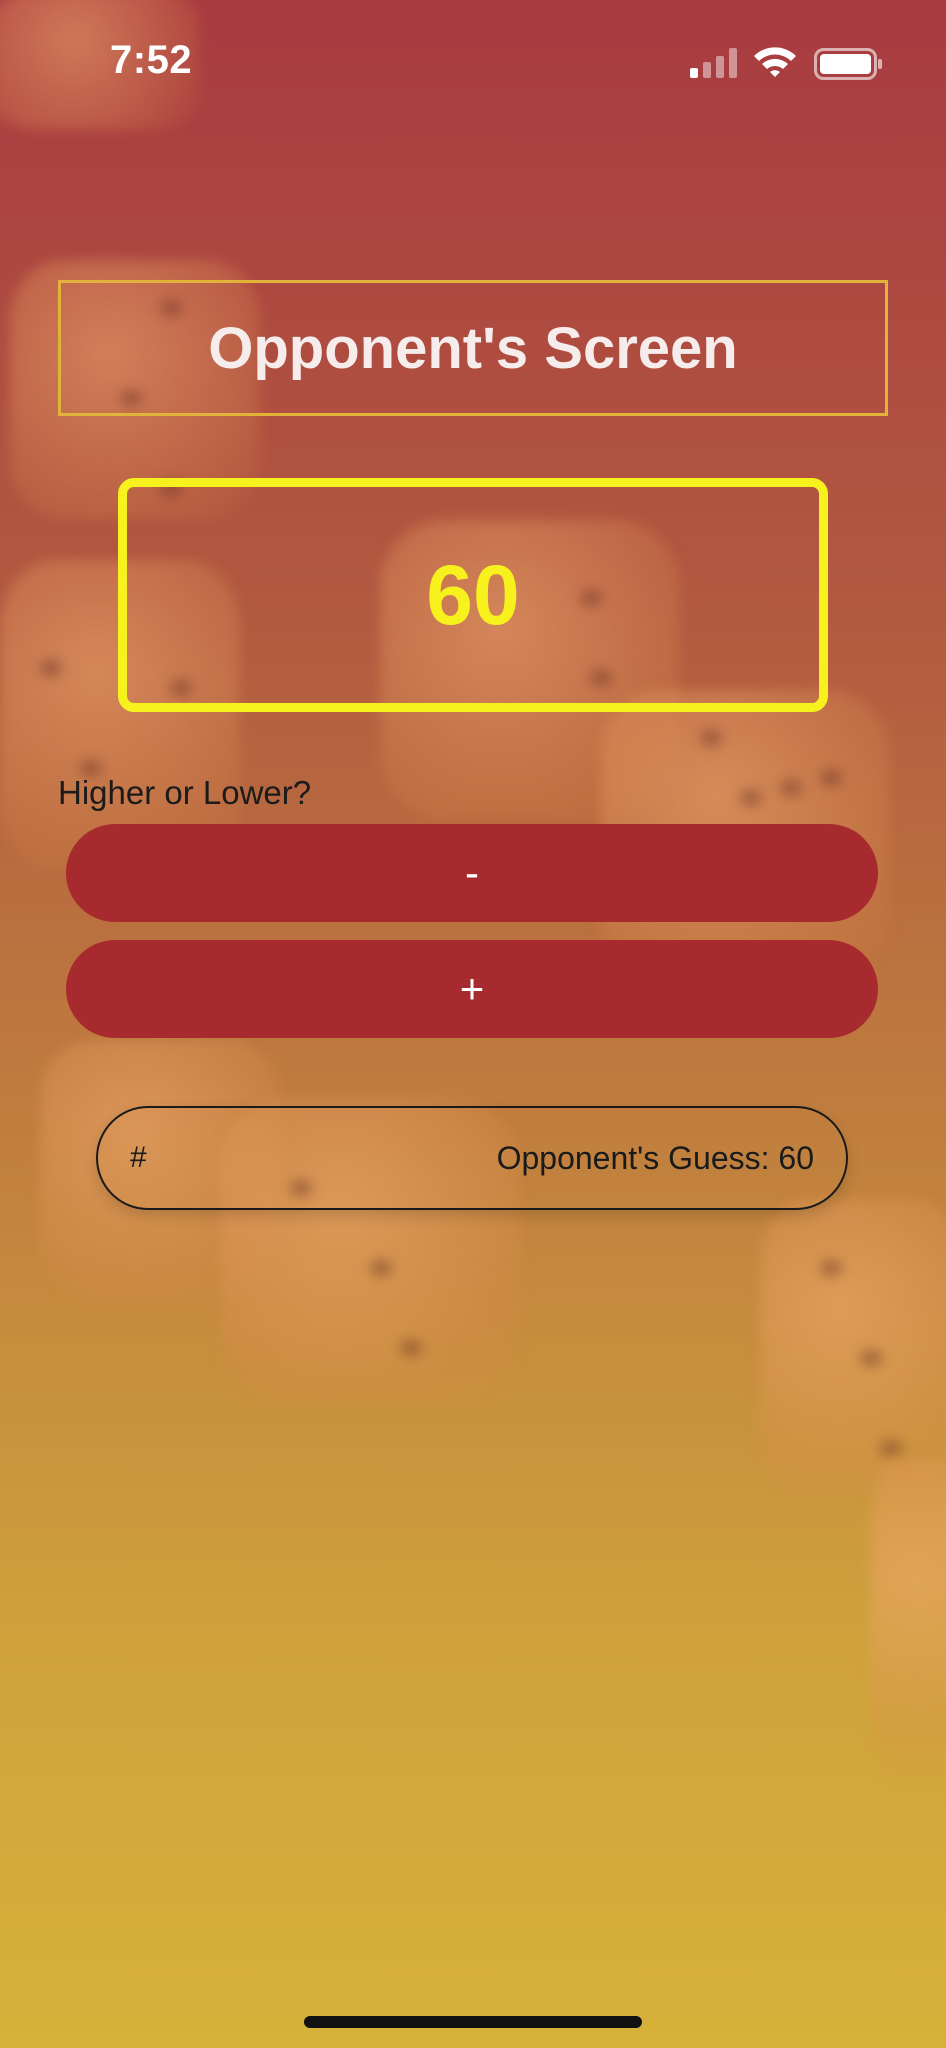  What do you see at coordinates (472, 1158) in the screenshot?
I see `opponent-guess-item: # Opponent's Guess: 60` at bounding box center [472, 1158].